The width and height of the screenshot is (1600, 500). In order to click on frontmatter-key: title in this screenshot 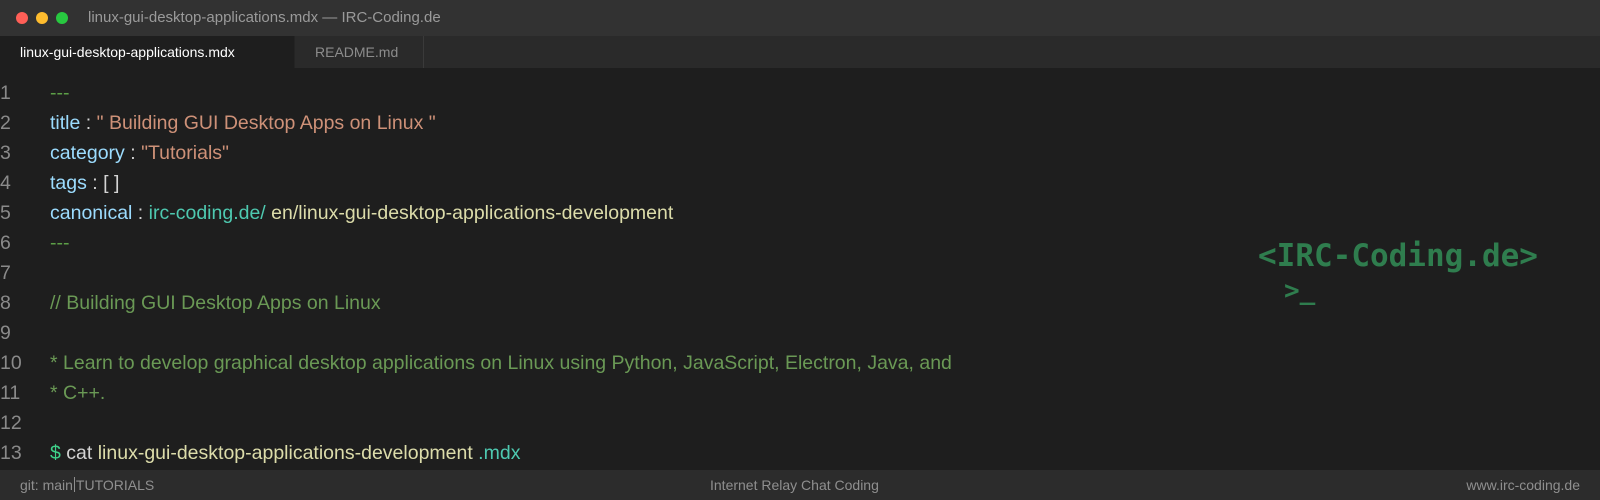, I will do `click(65, 123)`.